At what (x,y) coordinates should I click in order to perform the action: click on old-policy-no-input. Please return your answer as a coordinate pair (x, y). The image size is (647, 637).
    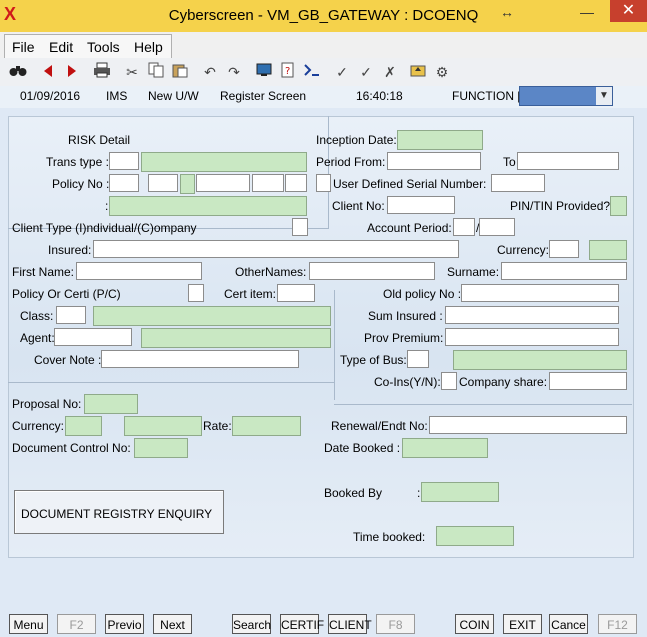
    Looking at the image, I should click on (540, 293).